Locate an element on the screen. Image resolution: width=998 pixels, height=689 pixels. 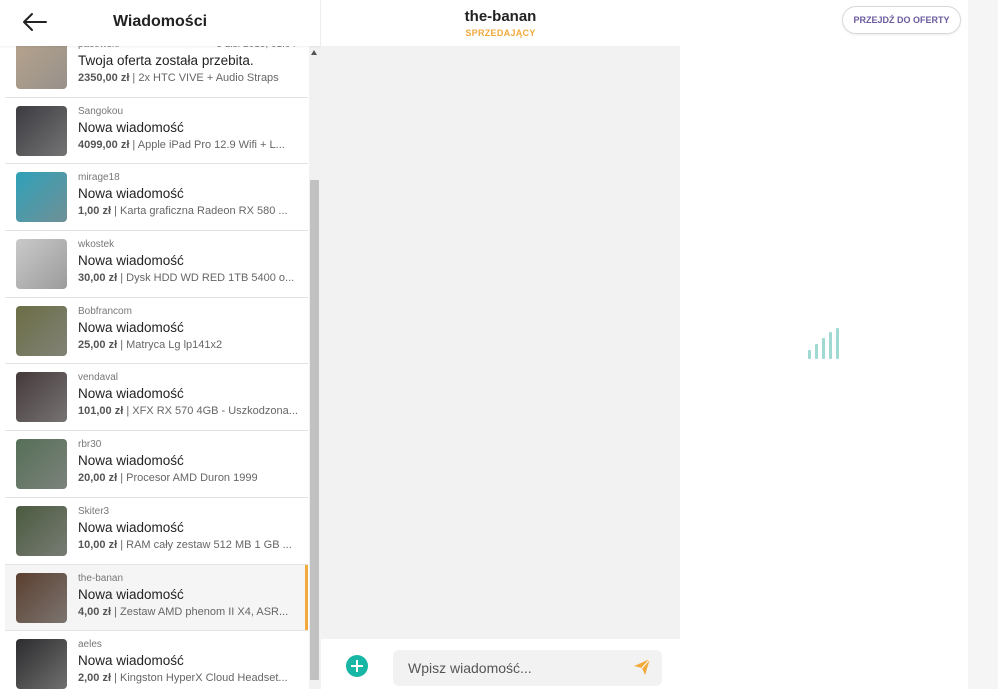
page-background-edge is located at coordinates (983, 344).